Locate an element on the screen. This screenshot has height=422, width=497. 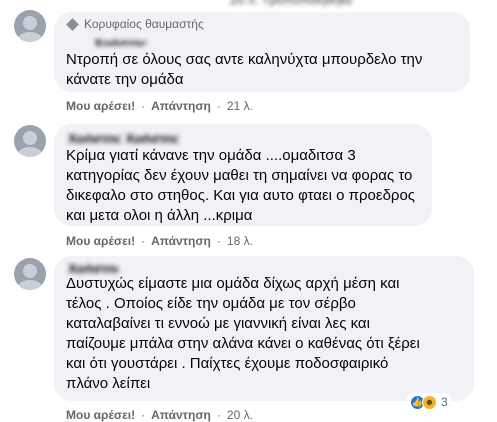
comment-time: 21 λ. is located at coordinates (240, 106).